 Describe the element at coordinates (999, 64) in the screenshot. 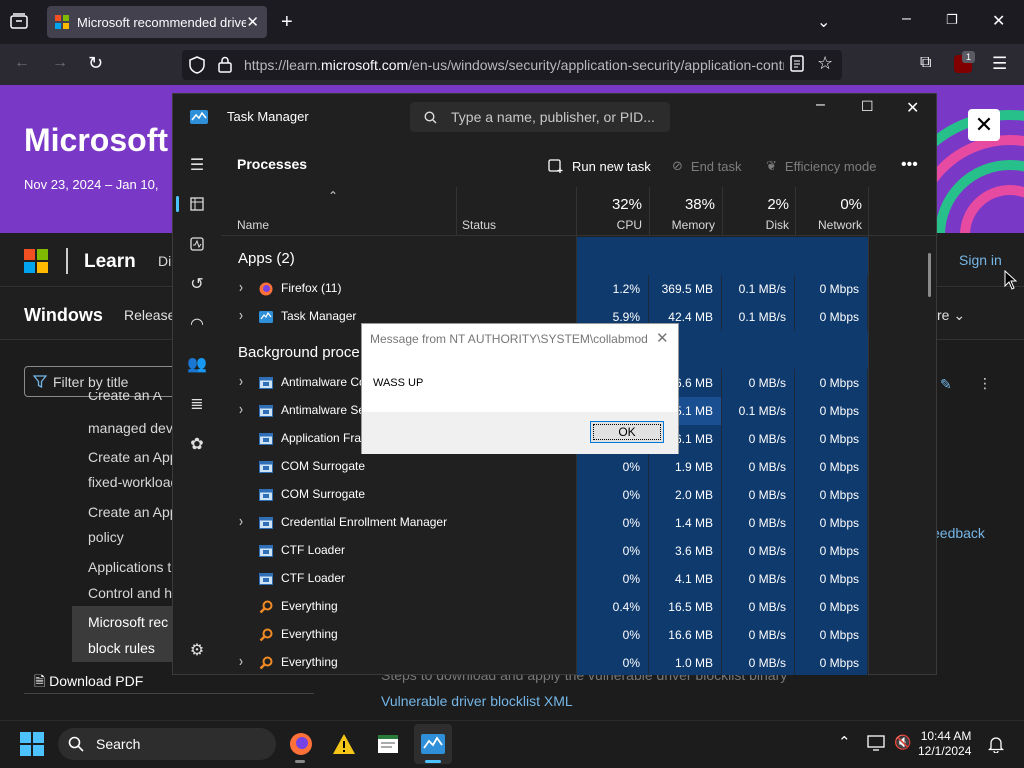

I see `app-menu-icon: ☰` at that location.